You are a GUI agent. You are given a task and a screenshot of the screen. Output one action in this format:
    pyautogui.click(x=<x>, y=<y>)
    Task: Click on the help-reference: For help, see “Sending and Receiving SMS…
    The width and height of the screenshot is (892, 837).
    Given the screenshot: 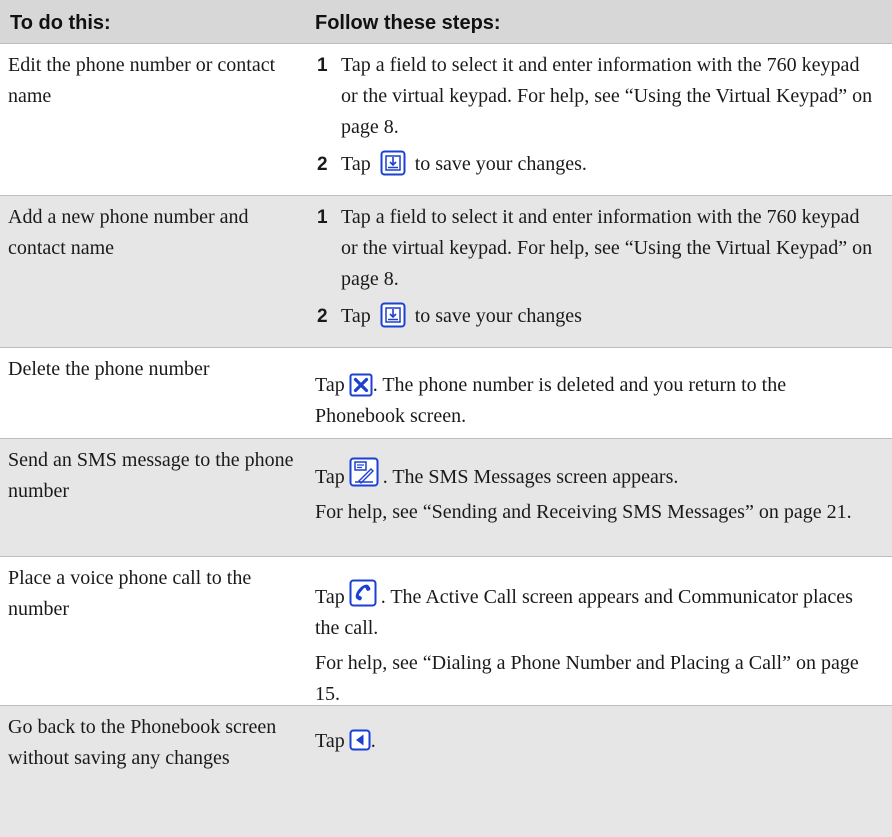 What is the action you would take?
    pyautogui.click(x=583, y=512)
    